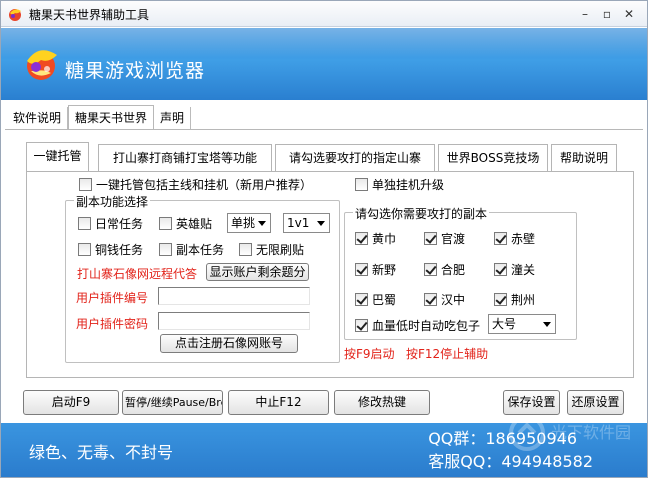  I want to click on window-title: 糖果天书世界辅助工具, so click(89, 15).